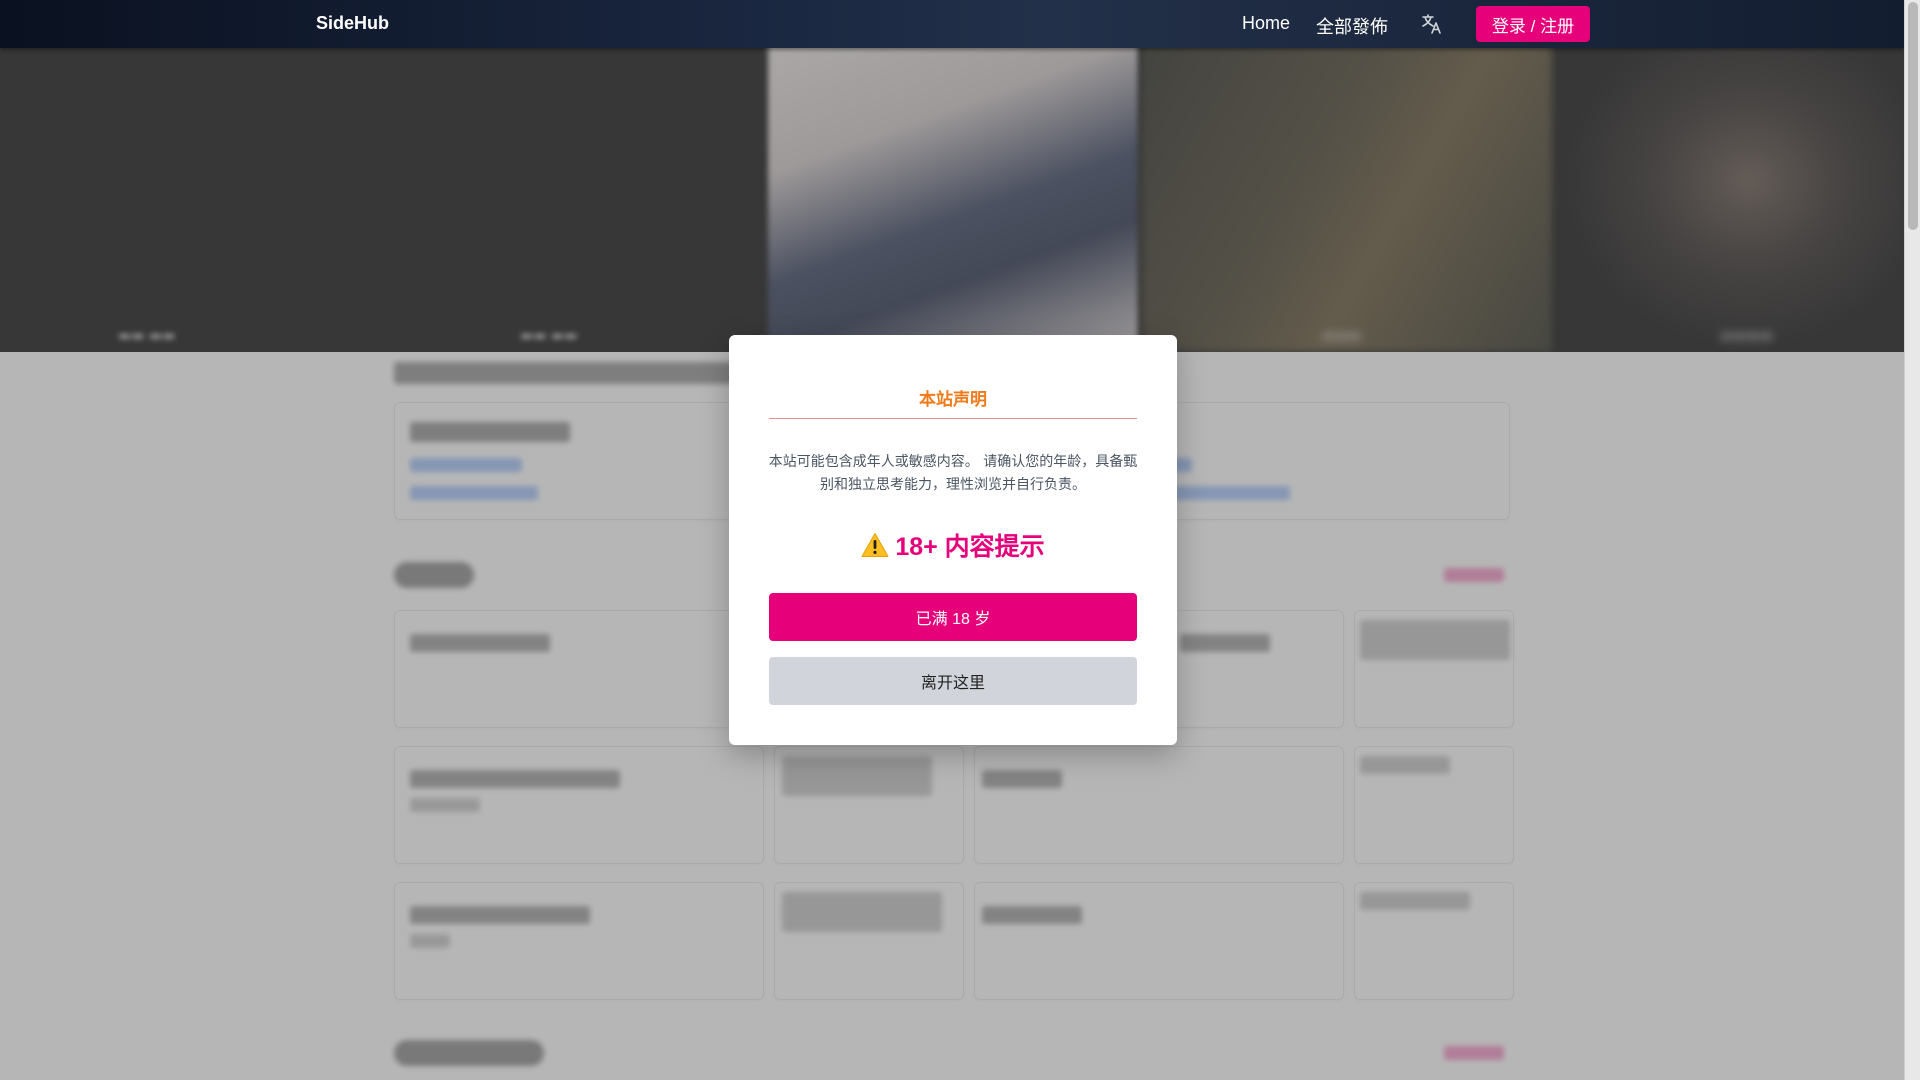 This screenshot has width=1920, height=1080. I want to click on warning-text: 18+ 内容提示, so click(970, 547).